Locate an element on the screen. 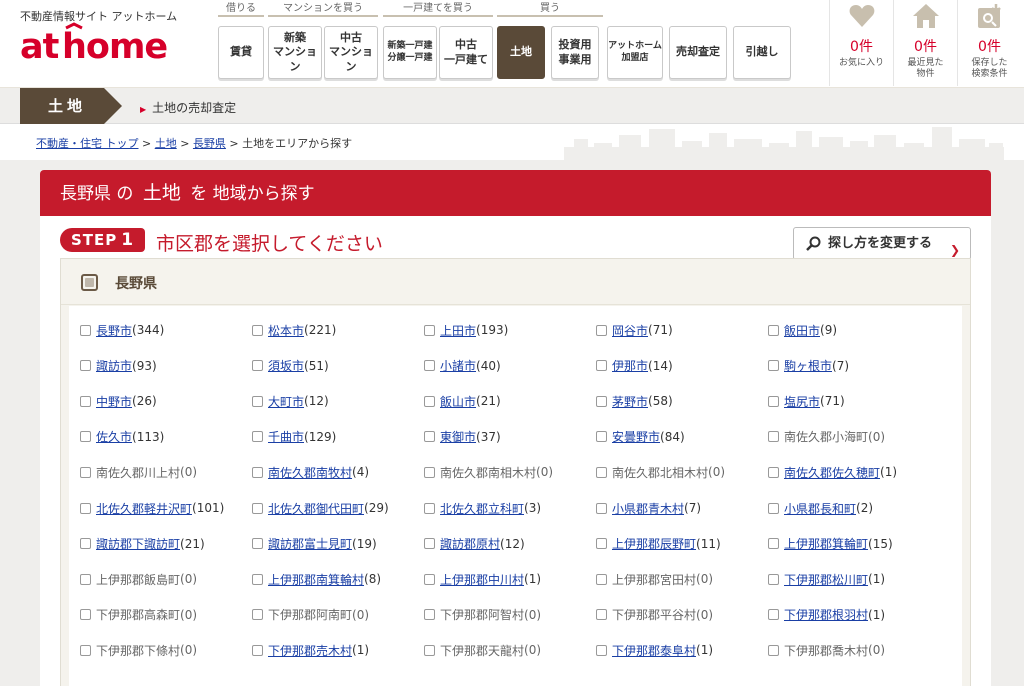  athome-logo: at home is located at coordinates (105, 44).